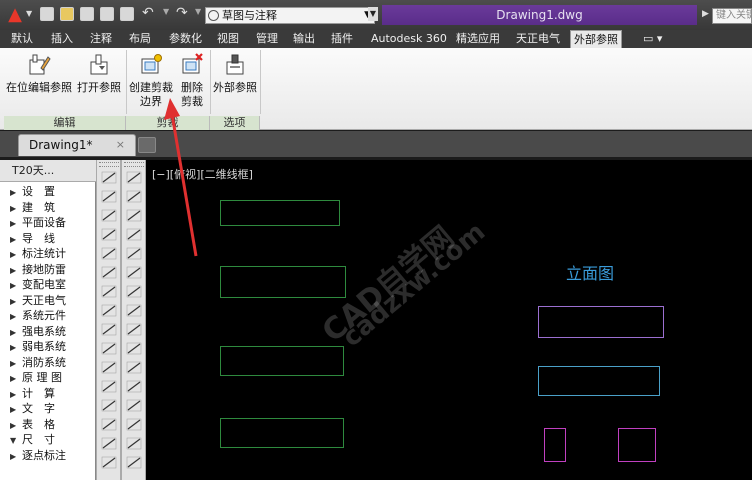  Describe the element at coordinates (166, 11) in the screenshot. I see `undo-dropdown-icon: ▼` at that location.